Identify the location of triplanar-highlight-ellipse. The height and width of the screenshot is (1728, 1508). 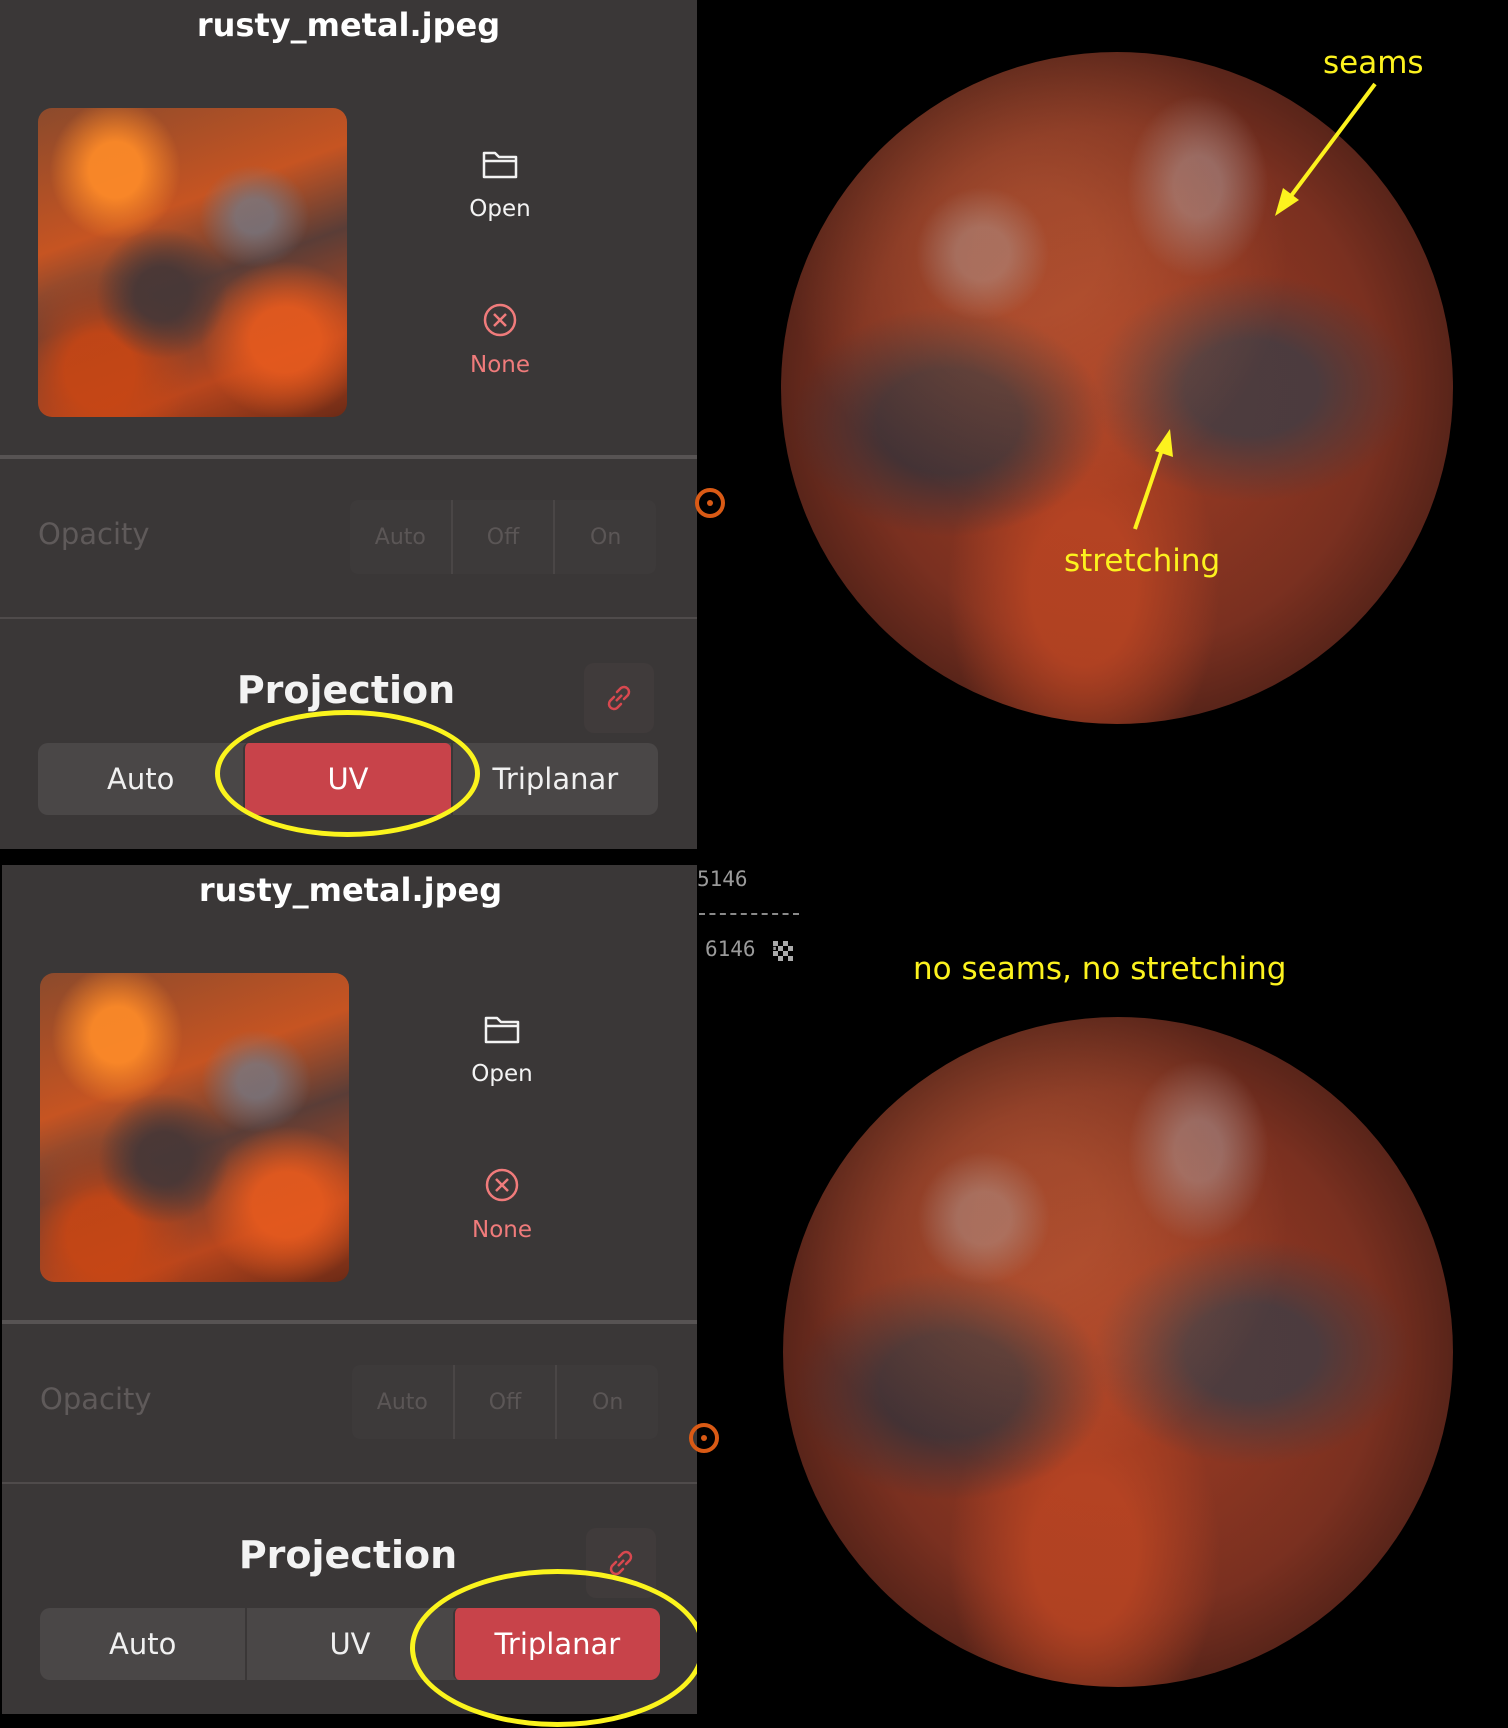
(557, 1648).